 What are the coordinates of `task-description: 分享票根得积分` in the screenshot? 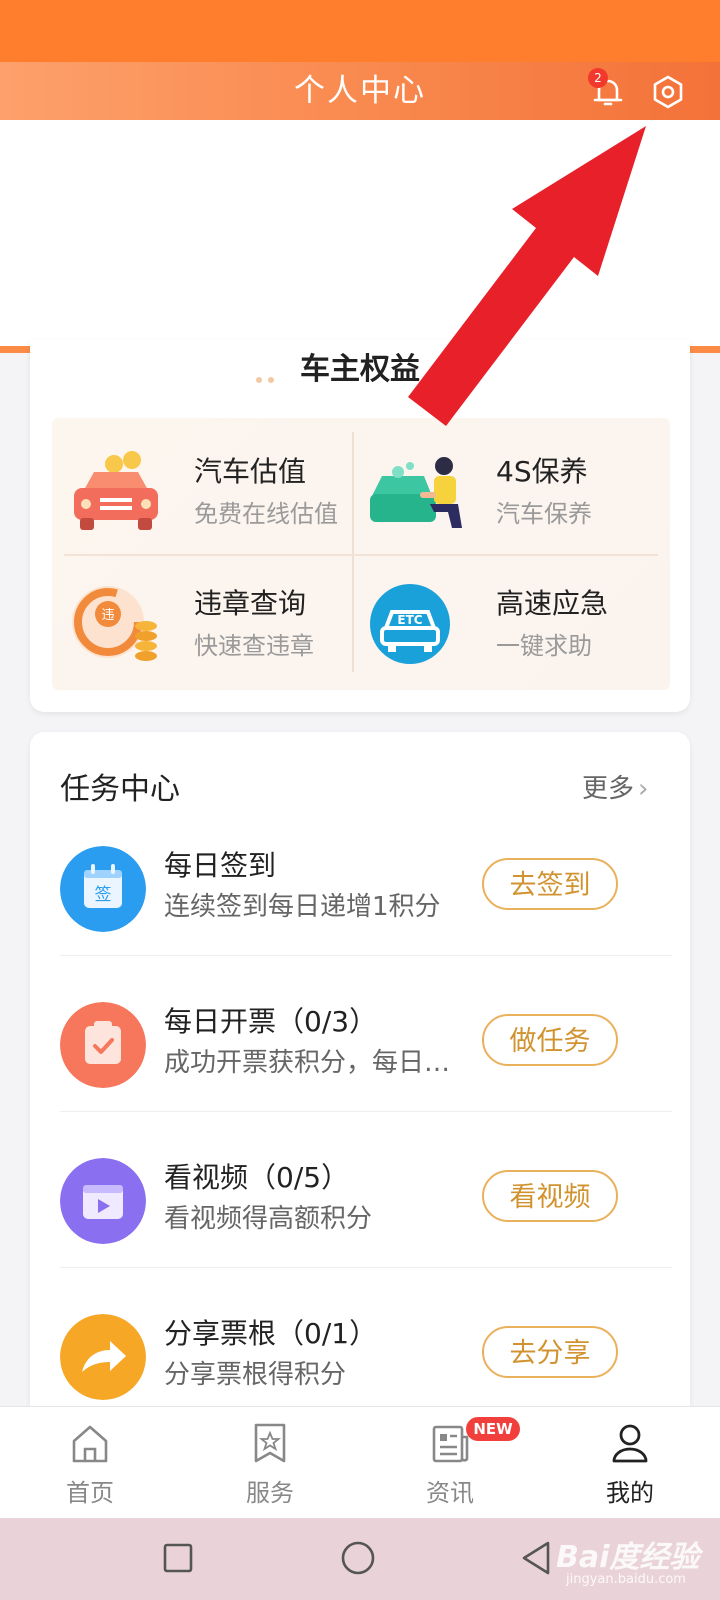 It's located at (255, 1375).